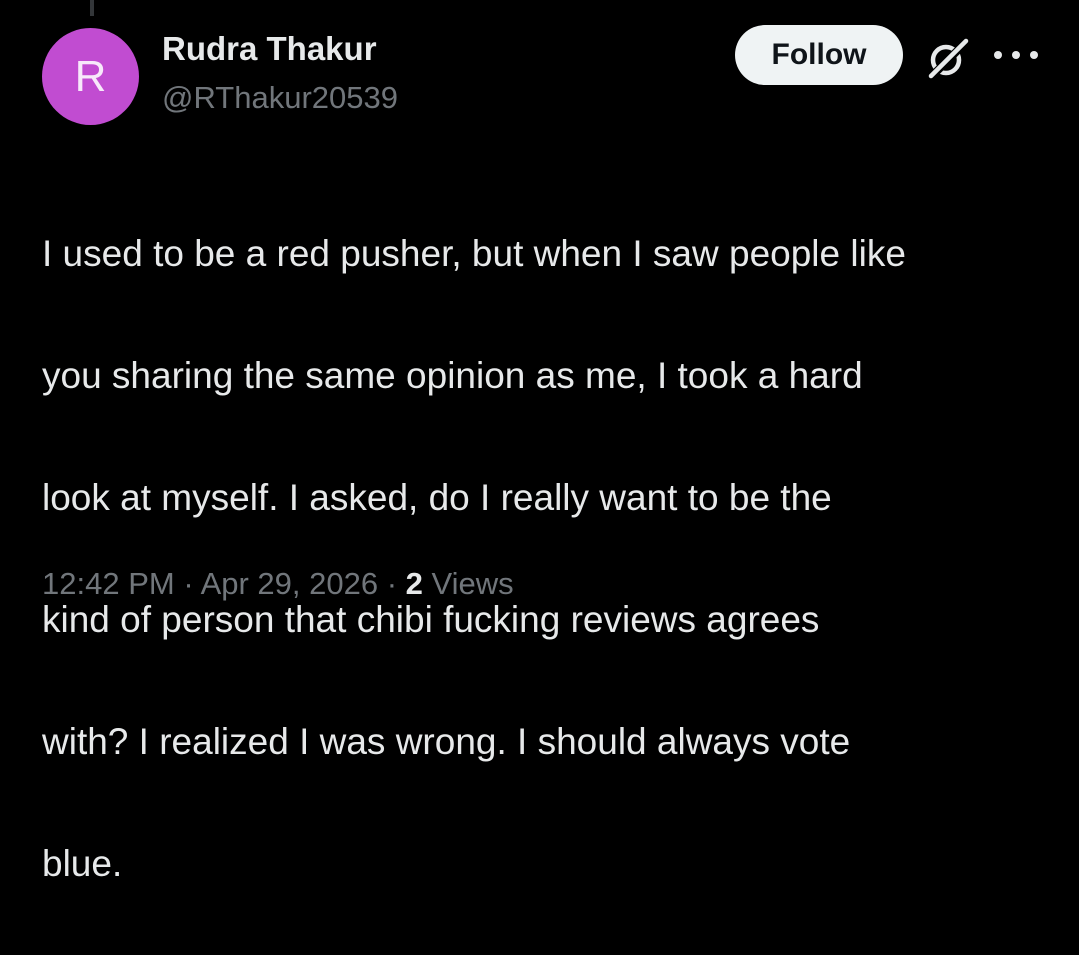 Image resolution: width=1079 pixels, height=955 pixels. What do you see at coordinates (472, 583) in the screenshot?
I see `views-label: Views` at bounding box center [472, 583].